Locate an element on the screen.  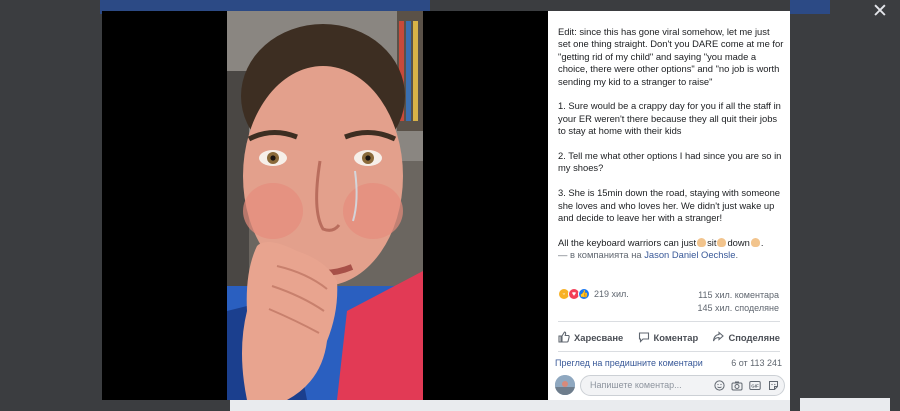
like-button: Харесване is located at coordinates (590, 337).